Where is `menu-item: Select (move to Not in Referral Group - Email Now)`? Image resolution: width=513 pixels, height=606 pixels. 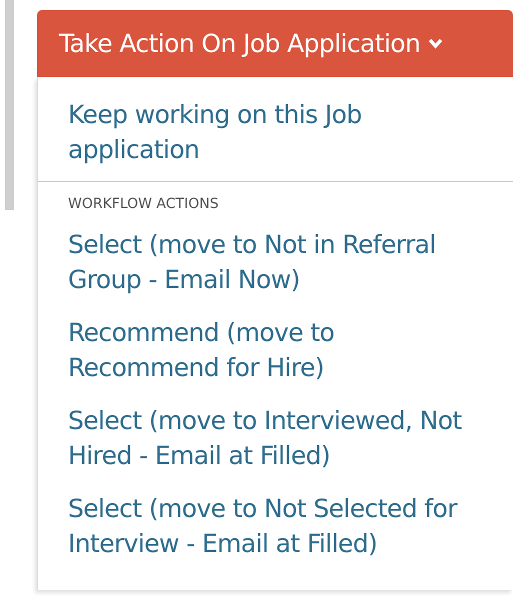 menu-item: Select (move to Not in Referral Group - Email Now) is located at coordinates (275, 262).